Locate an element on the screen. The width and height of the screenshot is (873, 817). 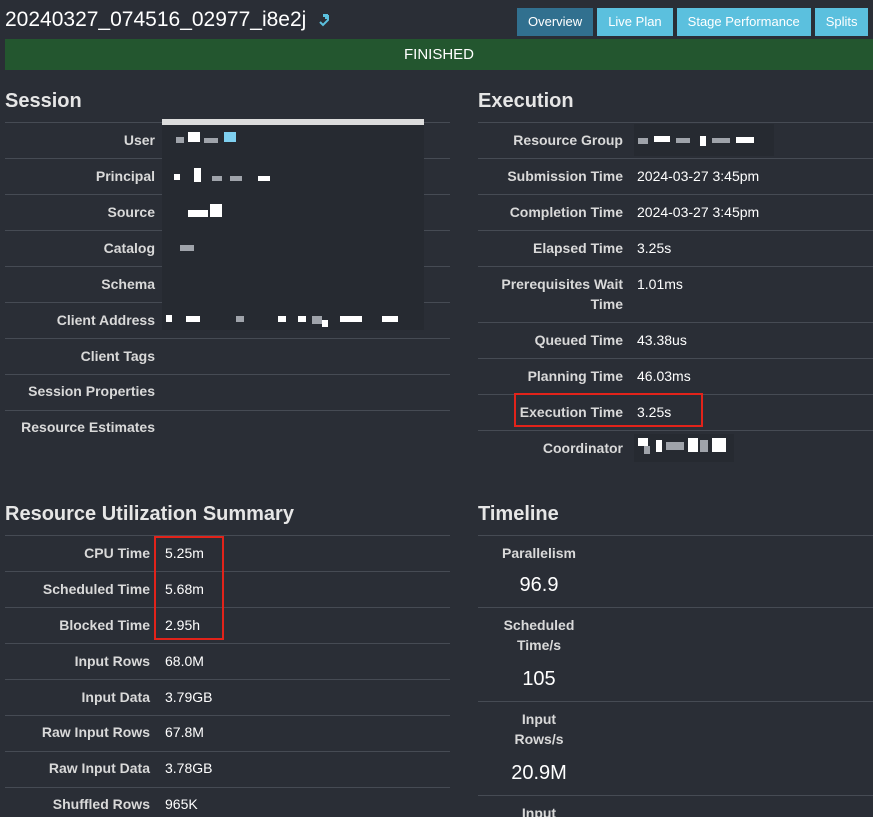
execution-row-completion-time: Completion Time 2024-03-27 3:45pm is located at coordinates (675, 212).